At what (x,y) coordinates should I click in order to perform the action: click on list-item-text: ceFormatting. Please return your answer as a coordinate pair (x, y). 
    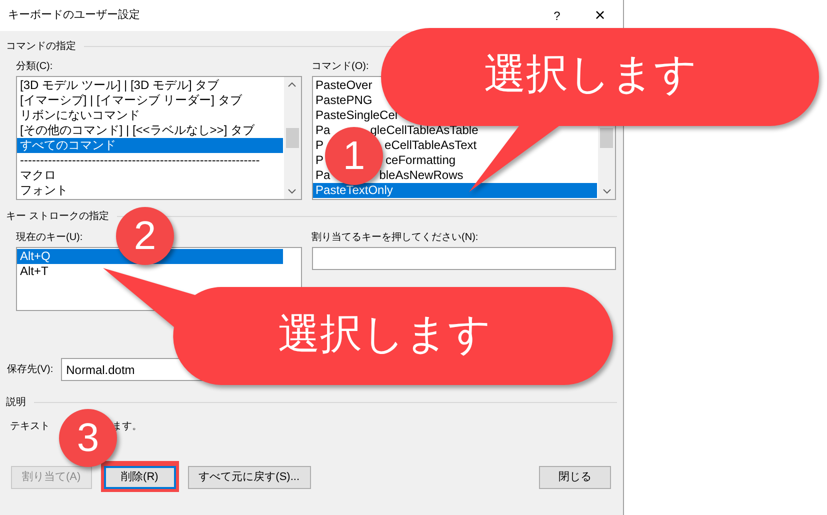
    Looking at the image, I should click on (421, 160).